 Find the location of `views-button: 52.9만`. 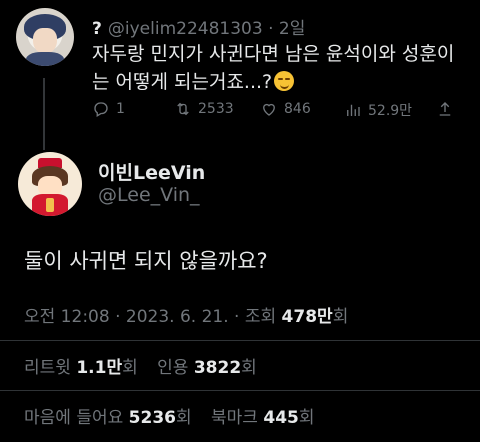

views-button: 52.9만 is located at coordinates (378, 110).